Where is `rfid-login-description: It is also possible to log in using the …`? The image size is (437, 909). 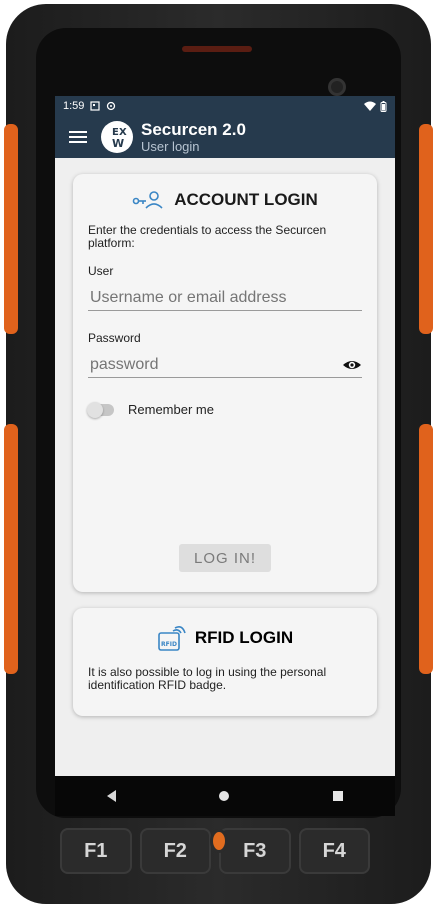
rfid-login-description: It is also possible to log in using the … is located at coordinates (207, 678).